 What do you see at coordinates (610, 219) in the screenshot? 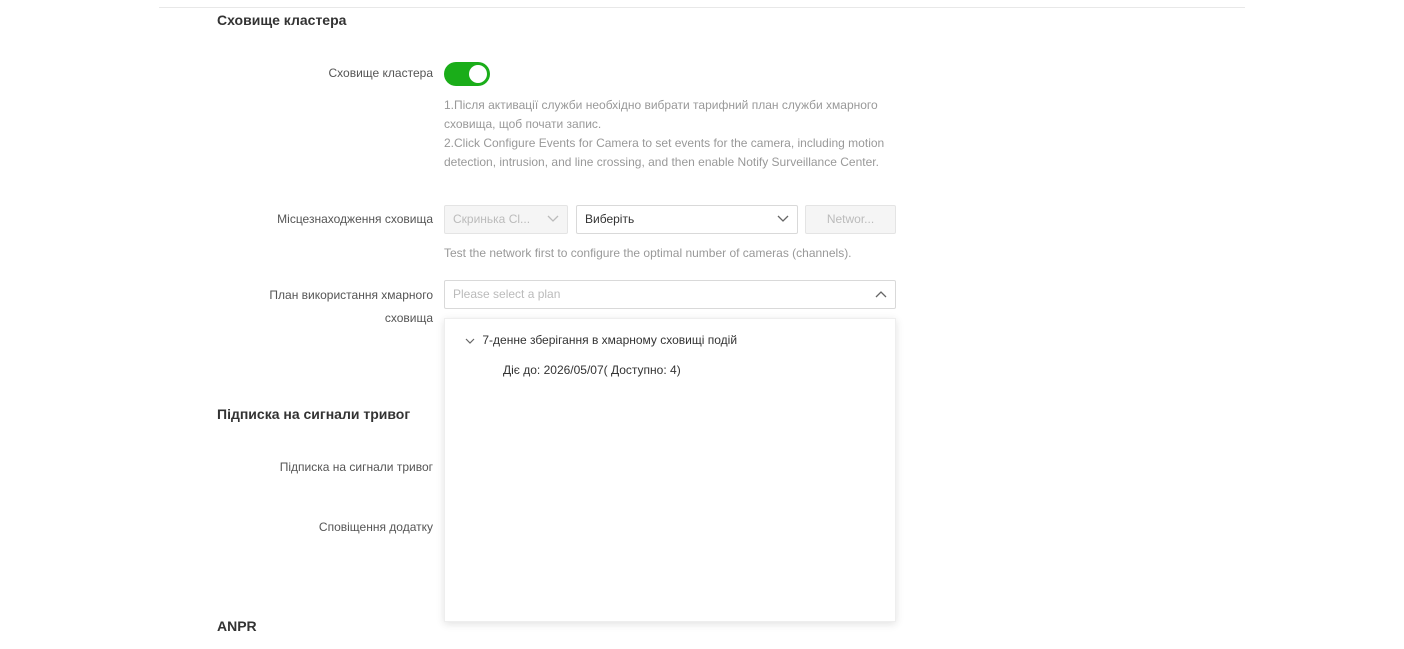
I see `storage-target-select-value: Виберіть` at bounding box center [610, 219].